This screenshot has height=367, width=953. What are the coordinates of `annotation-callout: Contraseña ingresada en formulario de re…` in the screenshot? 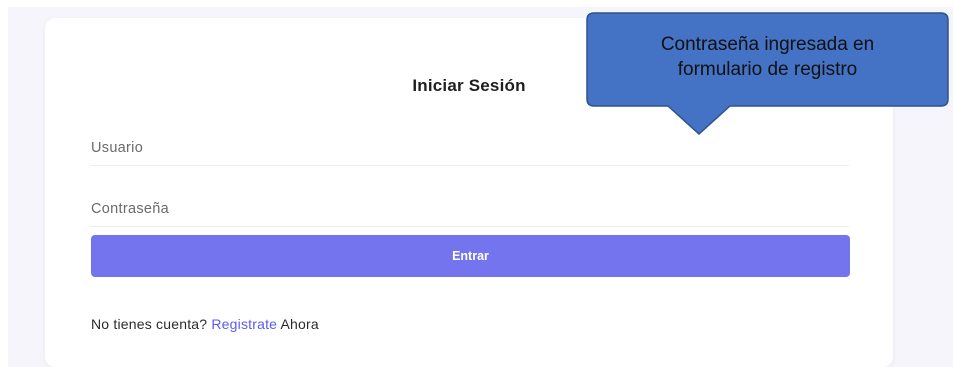 It's located at (767, 74).